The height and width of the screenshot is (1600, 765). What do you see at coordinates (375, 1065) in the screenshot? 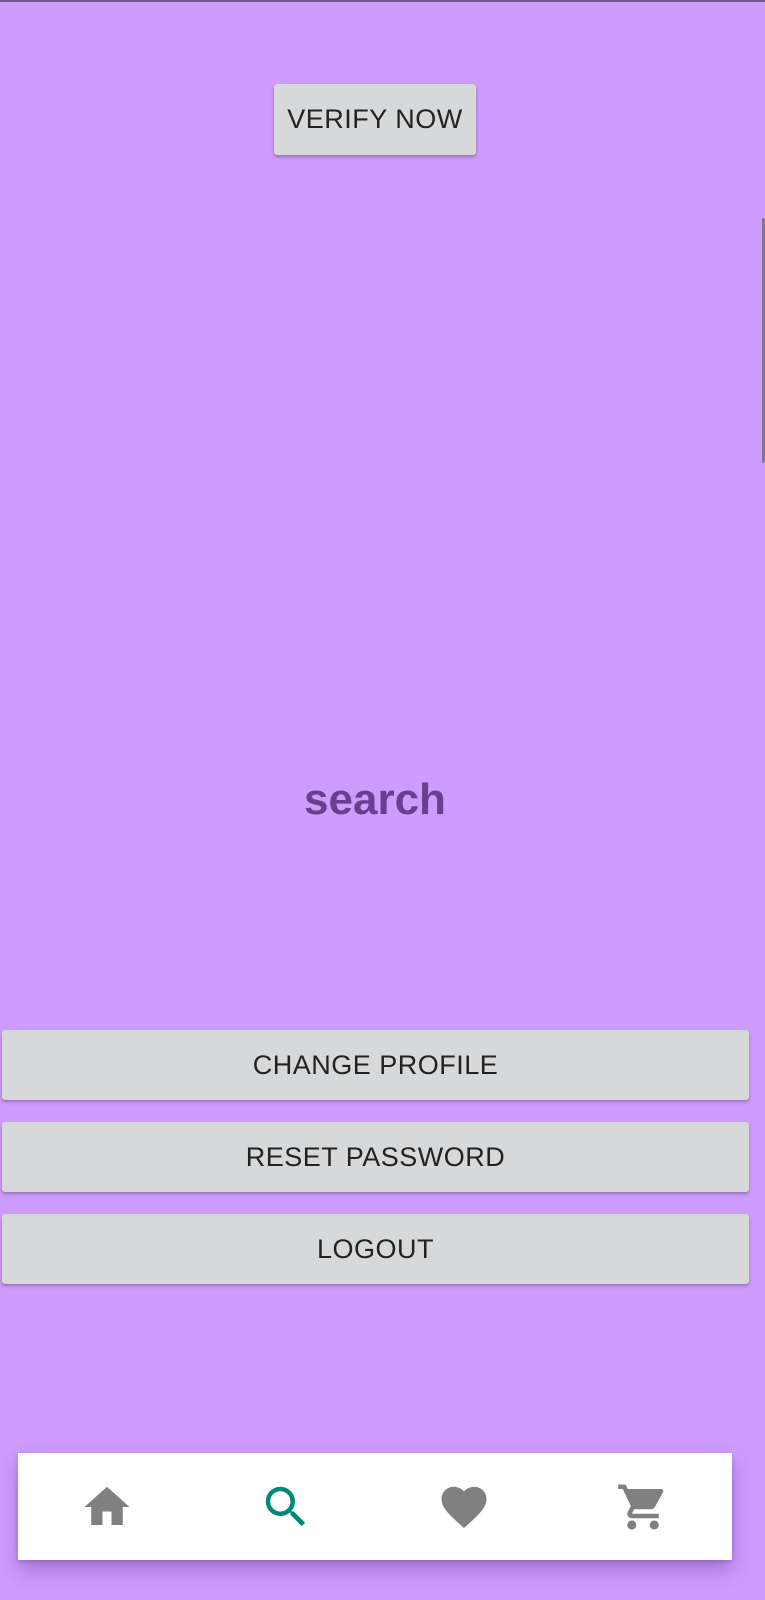
I see `change-profile-button: CHANGE PROFILE` at bounding box center [375, 1065].